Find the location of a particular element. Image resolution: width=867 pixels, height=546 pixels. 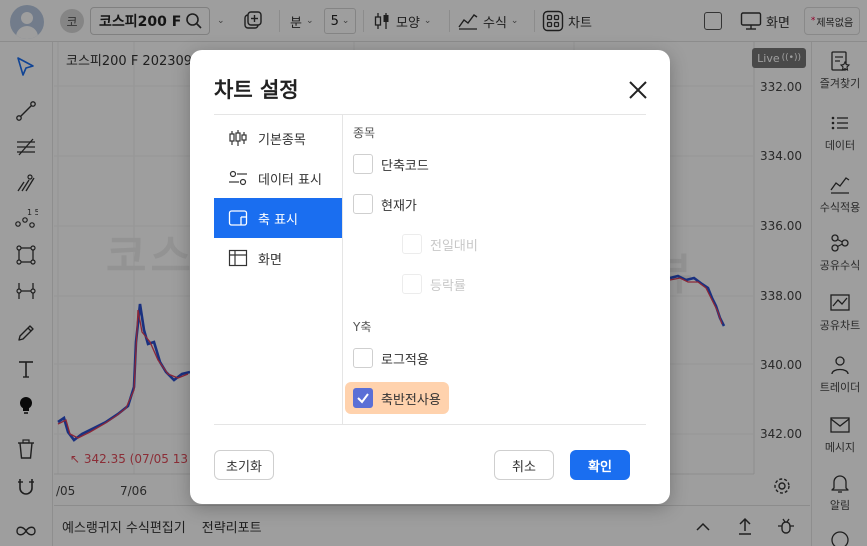

menu-item-basic-symbol: 기본종목 is located at coordinates (278, 138).